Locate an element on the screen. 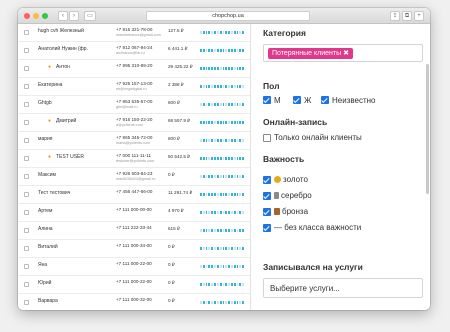 The height and width of the screenshot is (332, 450). customer-name: Екатерина is located at coordinates (74, 85).